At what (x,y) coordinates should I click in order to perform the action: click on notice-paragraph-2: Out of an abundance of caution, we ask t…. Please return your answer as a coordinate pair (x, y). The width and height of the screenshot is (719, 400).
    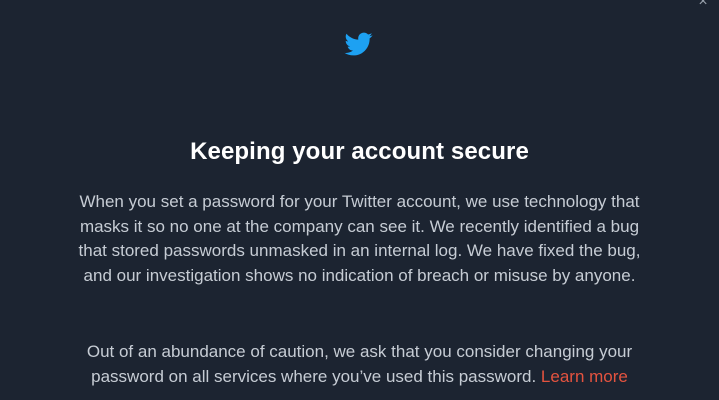
    Looking at the image, I should click on (359, 364).